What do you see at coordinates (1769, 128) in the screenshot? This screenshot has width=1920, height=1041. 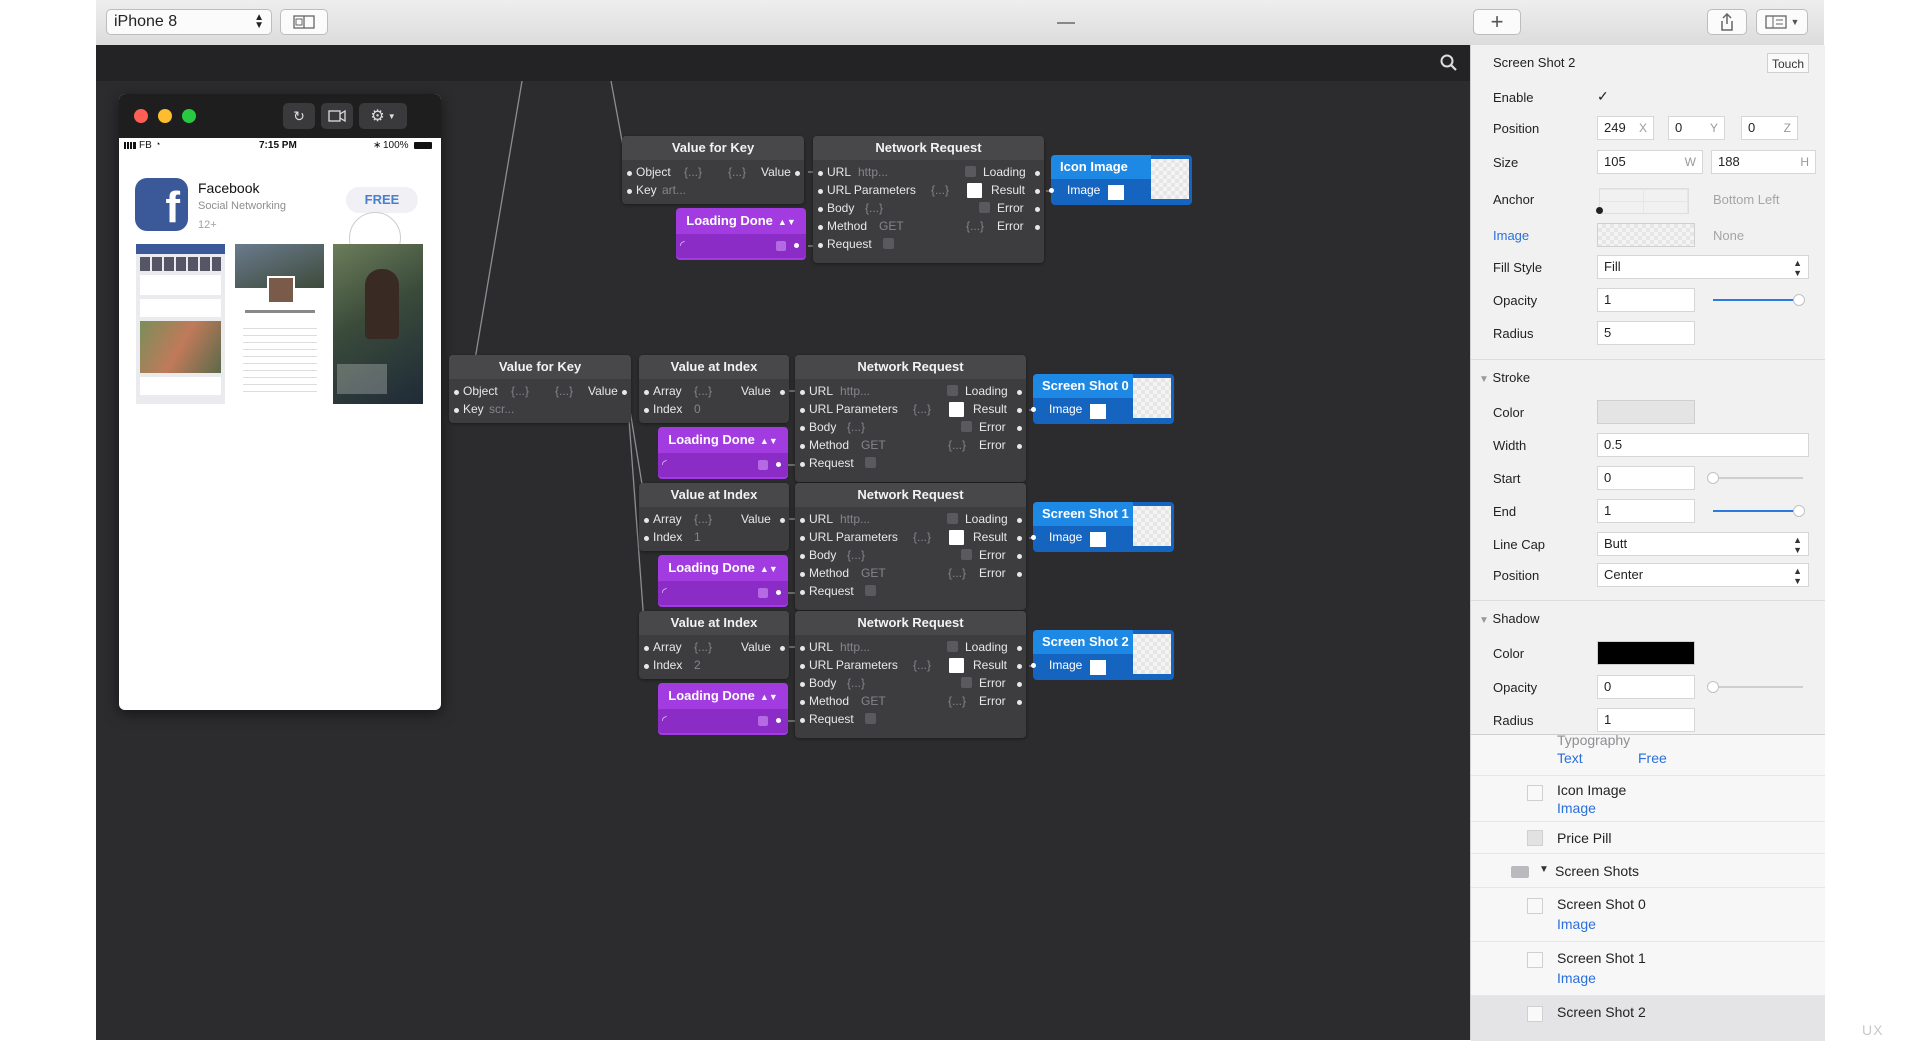 I see `position-z-field: 0Z` at bounding box center [1769, 128].